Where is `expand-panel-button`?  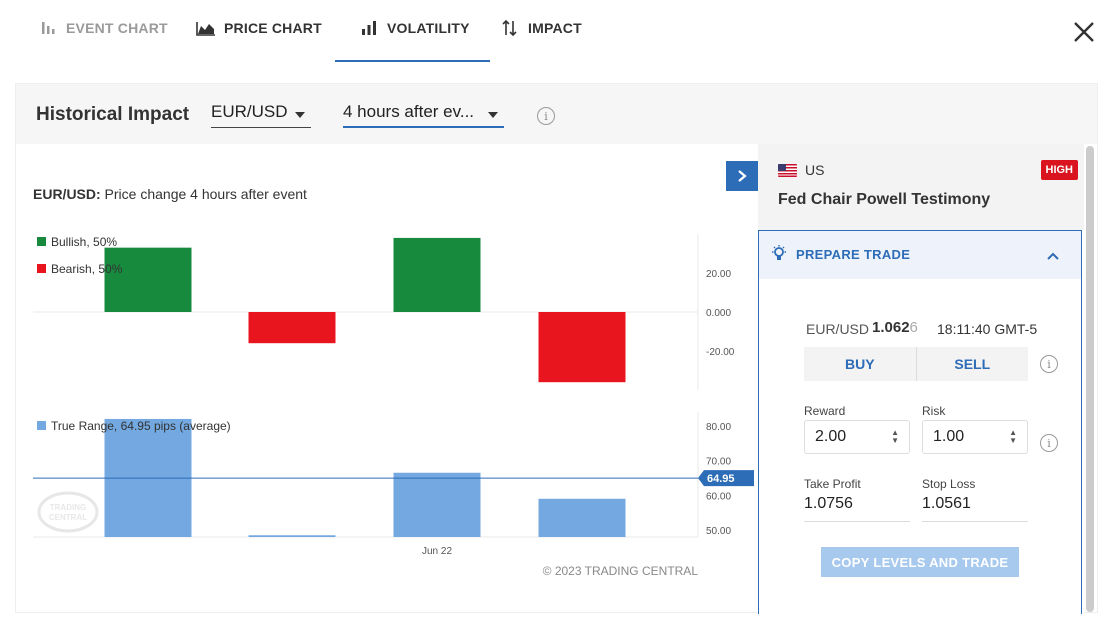
expand-panel-button is located at coordinates (742, 176).